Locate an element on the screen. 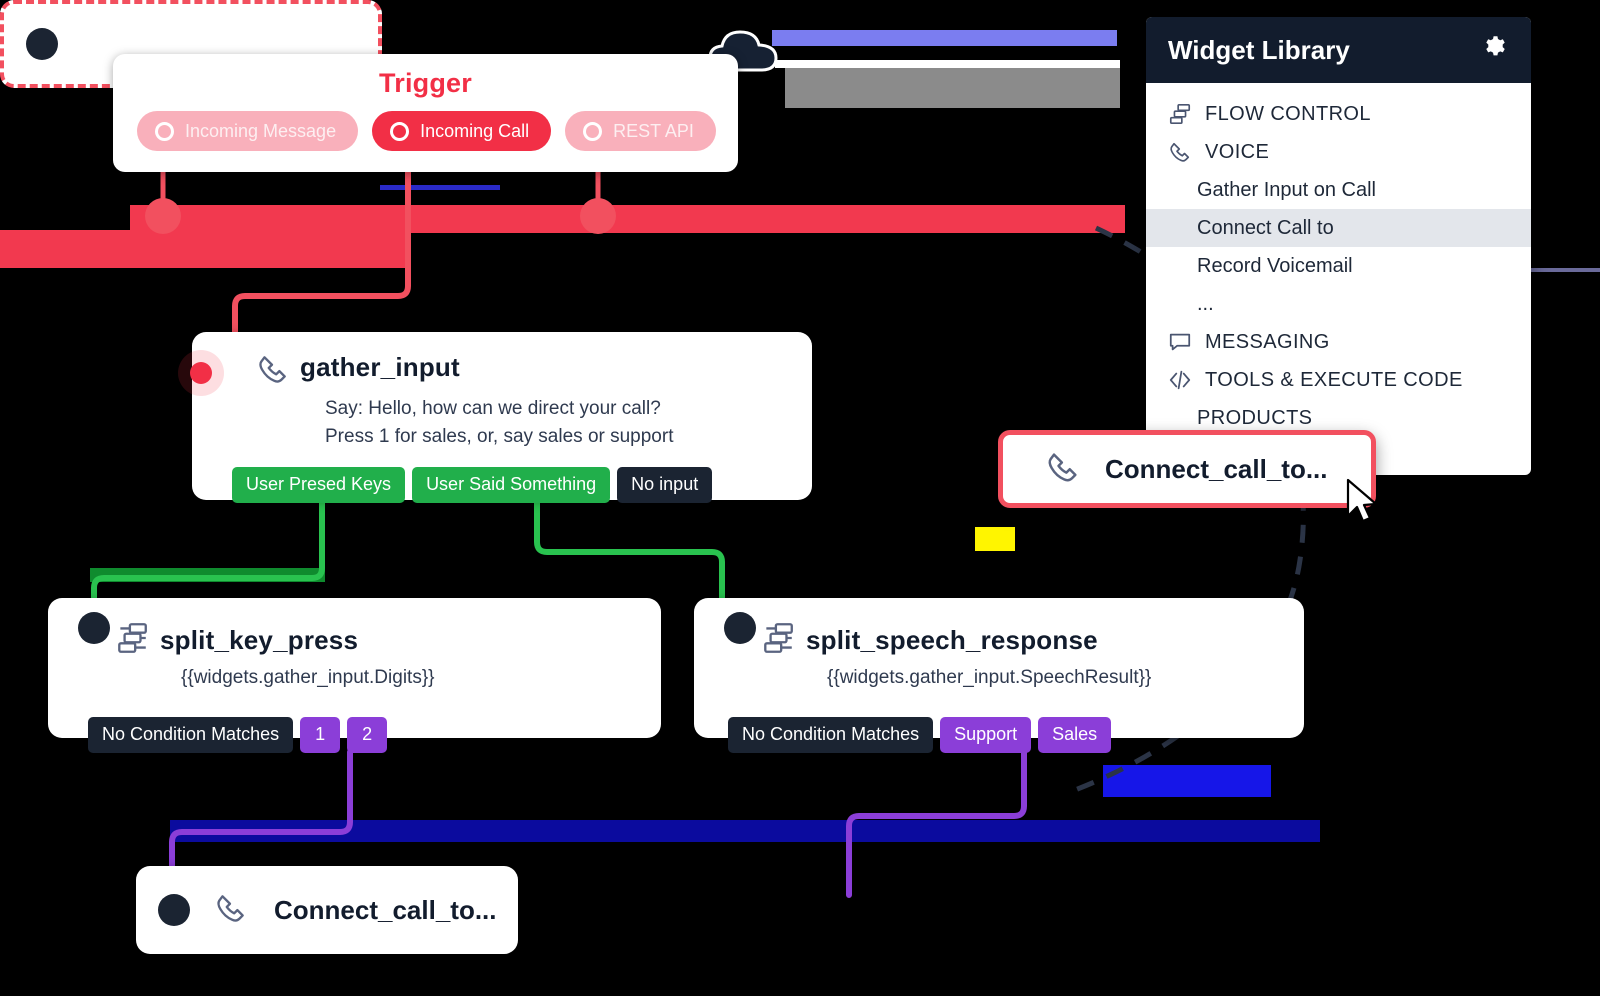 The width and height of the screenshot is (1600, 996). trigger-pill-rest-api: REST API is located at coordinates (640, 131).